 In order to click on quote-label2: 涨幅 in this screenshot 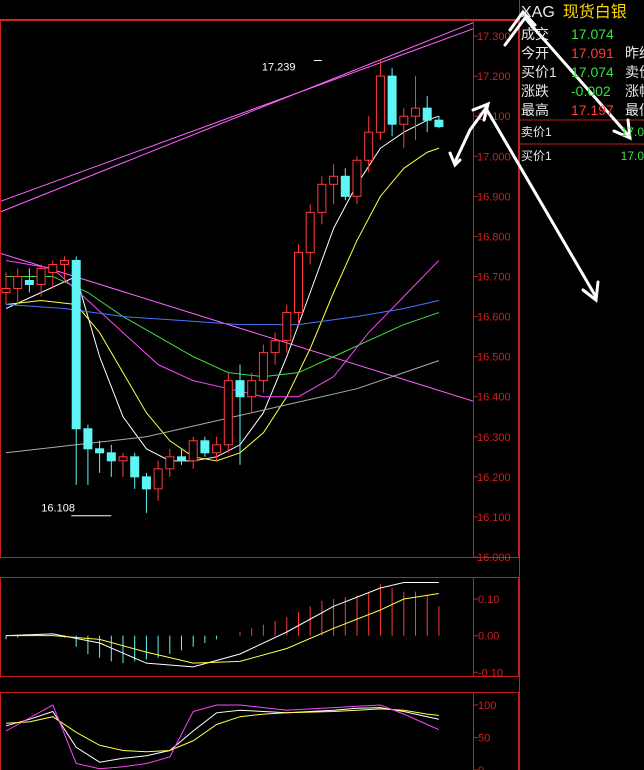, I will do `click(634, 91)`.